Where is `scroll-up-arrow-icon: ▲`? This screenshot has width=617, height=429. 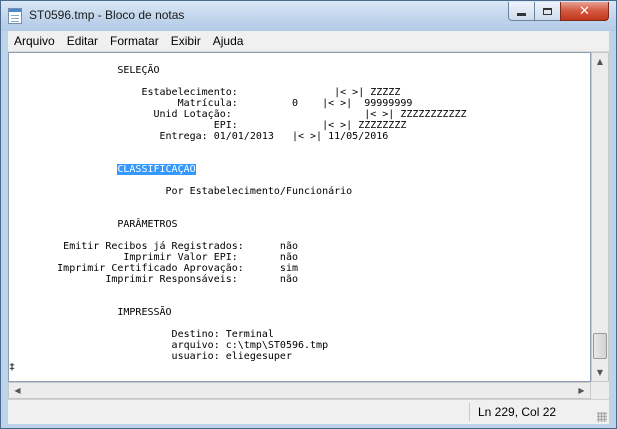 scroll-up-arrow-icon: ▲ is located at coordinates (600, 61).